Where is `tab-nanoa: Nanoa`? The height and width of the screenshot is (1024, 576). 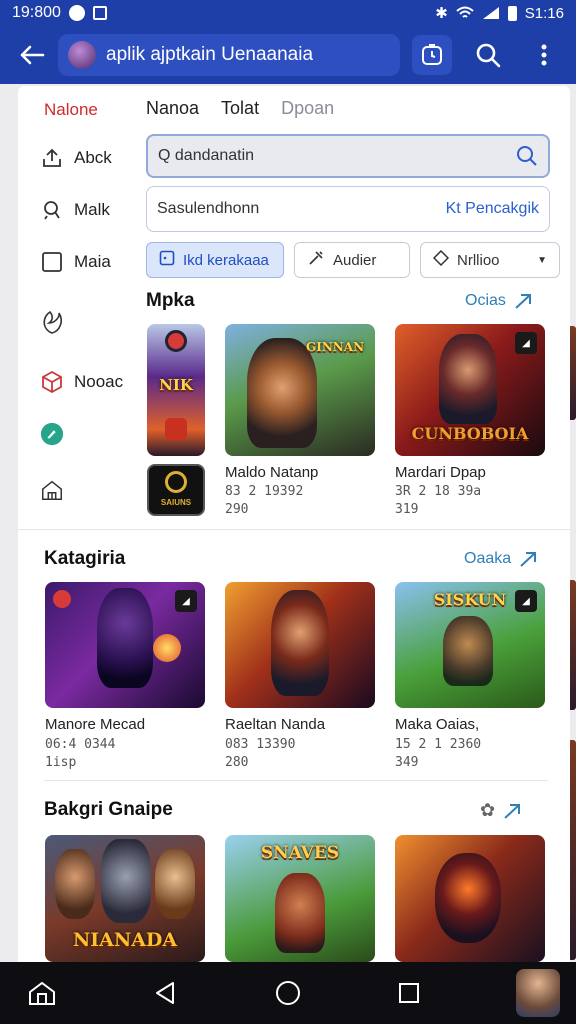 tab-nanoa: Nanoa is located at coordinates (172, 108).